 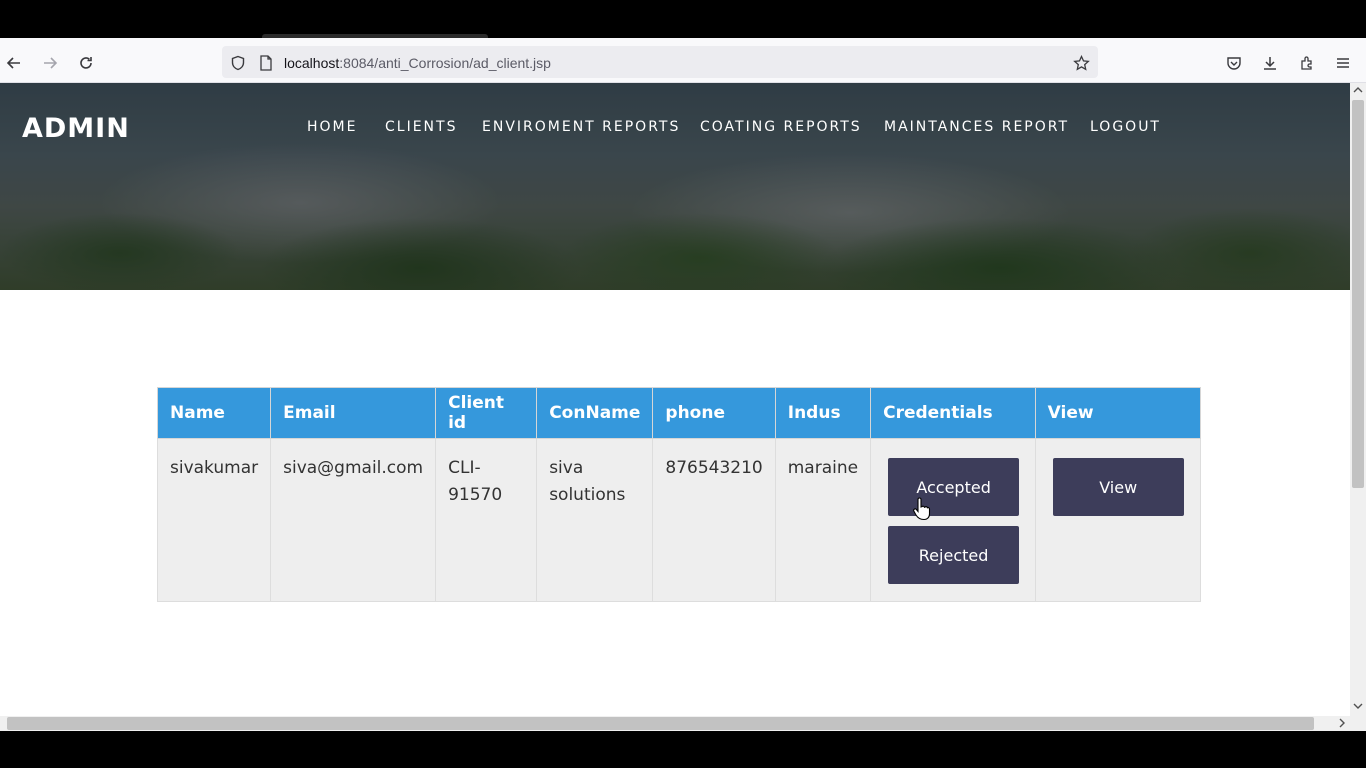 I want to click on cell-name: sivakumar, so click(x=214, y=520).